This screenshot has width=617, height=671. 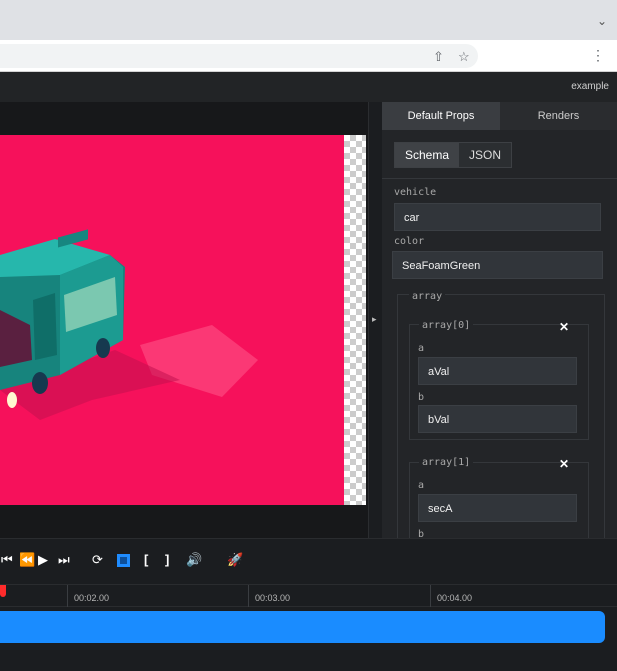 What do you see at coordinates (558, 116) in the screenshot?
I see `tab-renders: Renders` at bounding box center [558, 116].